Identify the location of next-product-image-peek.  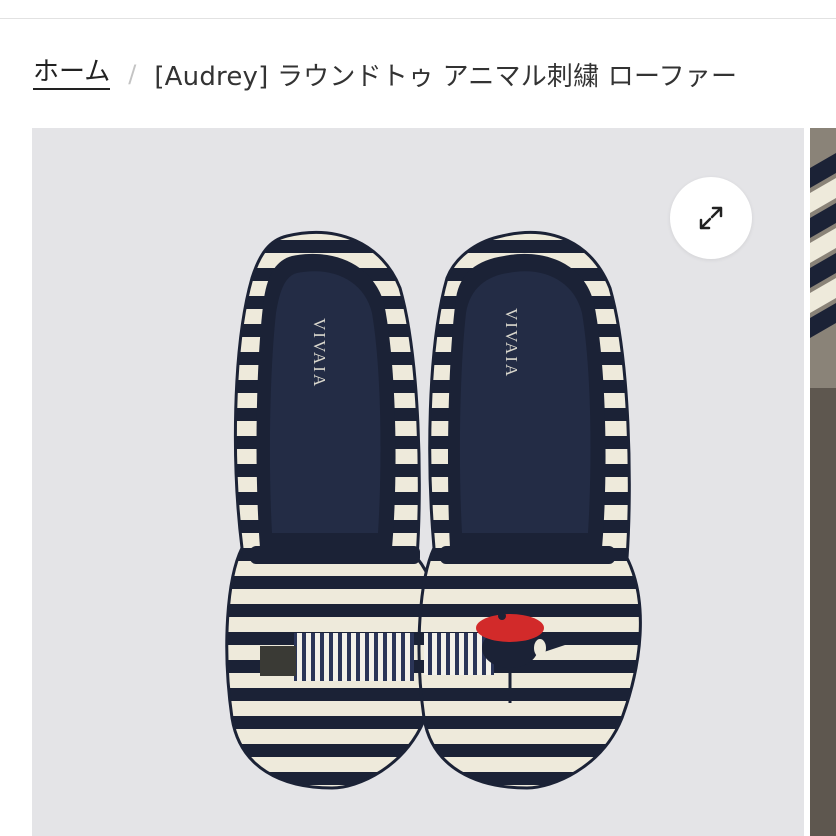
(823, 482).